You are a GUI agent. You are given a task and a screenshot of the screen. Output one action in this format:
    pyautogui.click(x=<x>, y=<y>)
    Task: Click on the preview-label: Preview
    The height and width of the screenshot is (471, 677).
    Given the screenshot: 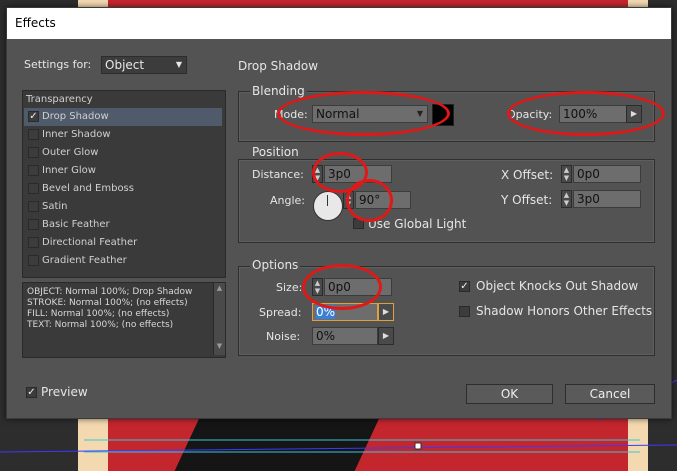 What is the action you would take?
    pyautogui.click(x=64, y=392)
    